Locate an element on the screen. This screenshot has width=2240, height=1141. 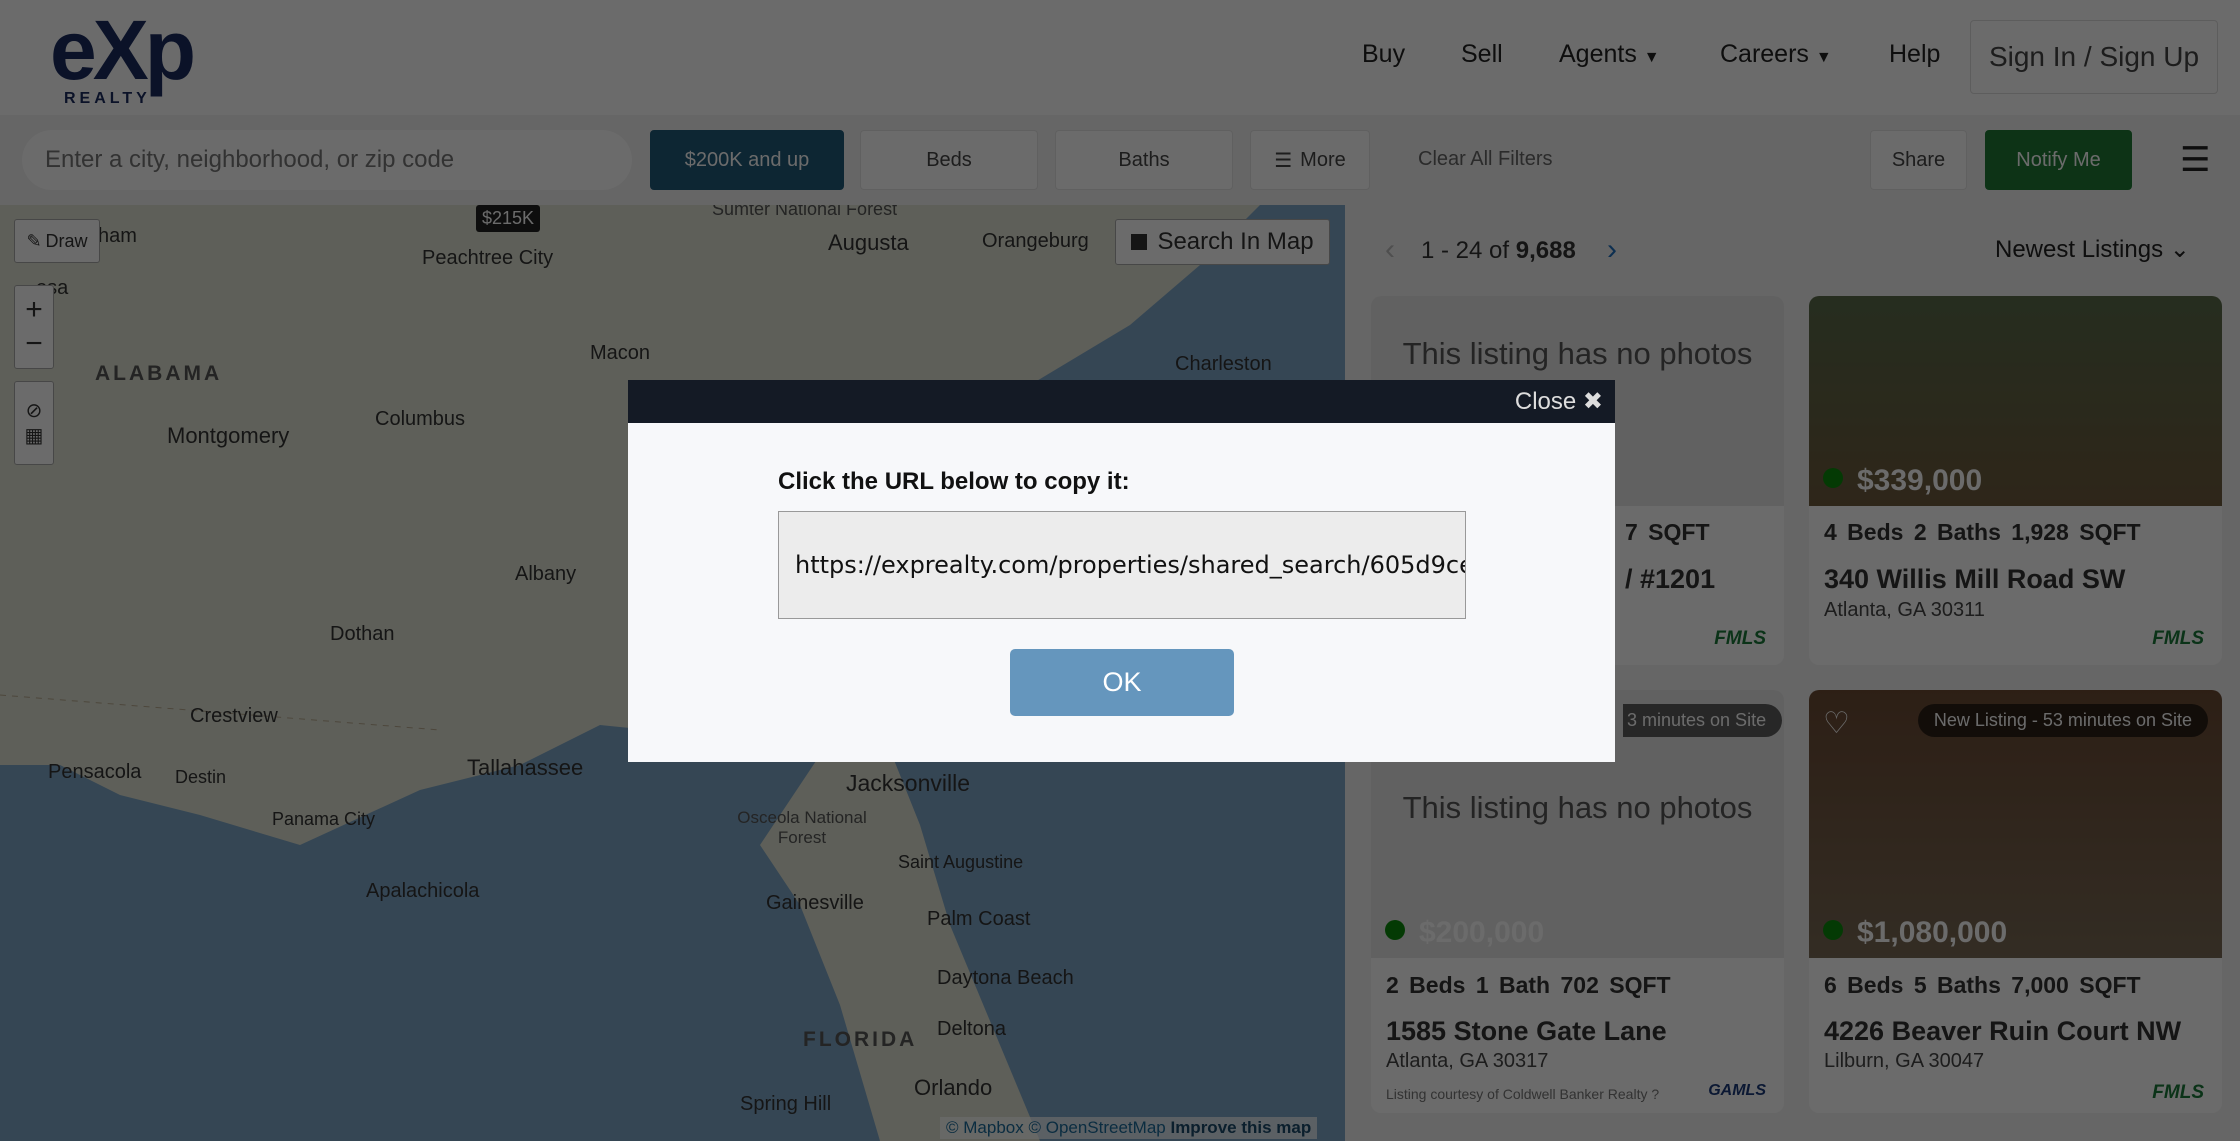
mapbox-link: © Mapbox is located at coordinates (985, 1127).